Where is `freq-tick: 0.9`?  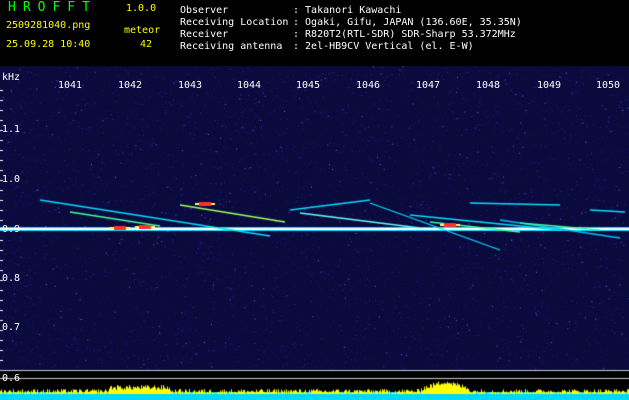 freq-tick: 0.9 is located at coordinates (11, 229).